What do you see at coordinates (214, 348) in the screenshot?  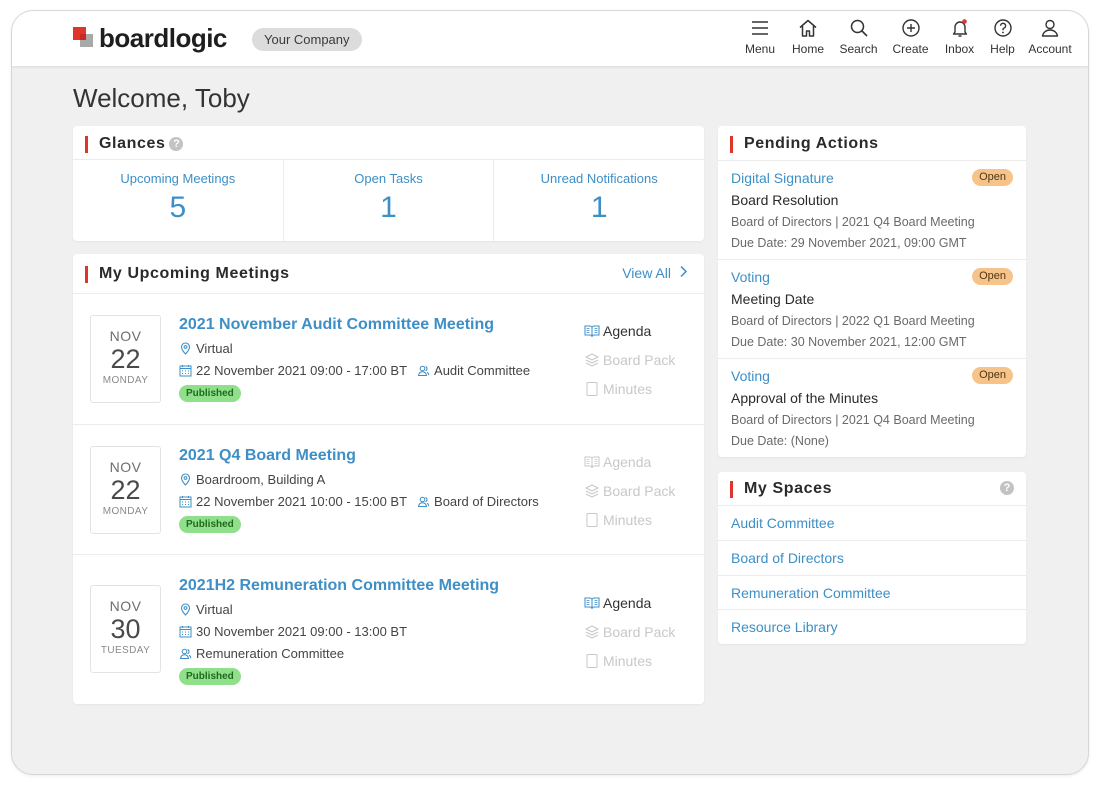 I see `location-text: Virtual` at bounding box center [214, 348].